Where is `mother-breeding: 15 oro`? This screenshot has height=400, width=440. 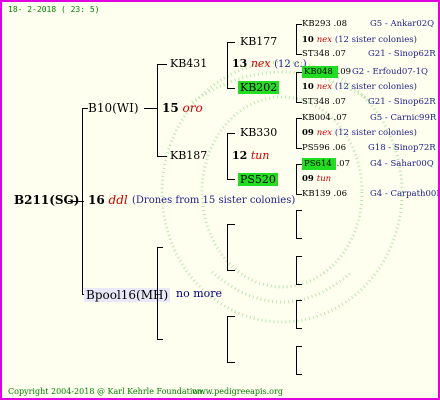 mother-breeding: 15 oro is located at coordinates (182, 108).